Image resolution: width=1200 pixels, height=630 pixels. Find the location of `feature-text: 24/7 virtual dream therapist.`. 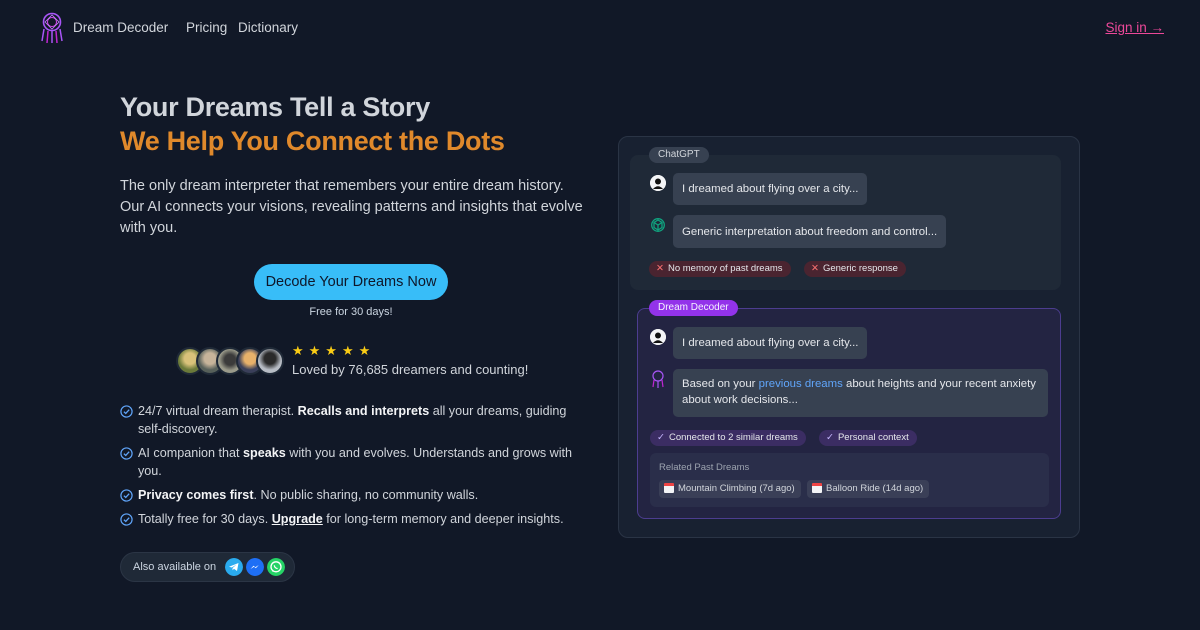

feature-text: 24/7 virtual dream therapist. is located at coordinates (218, 411).